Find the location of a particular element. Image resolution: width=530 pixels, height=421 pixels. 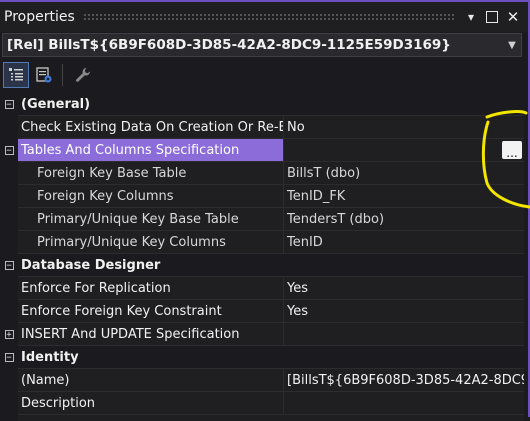

property-value: No is located at coordinates (404, 127).